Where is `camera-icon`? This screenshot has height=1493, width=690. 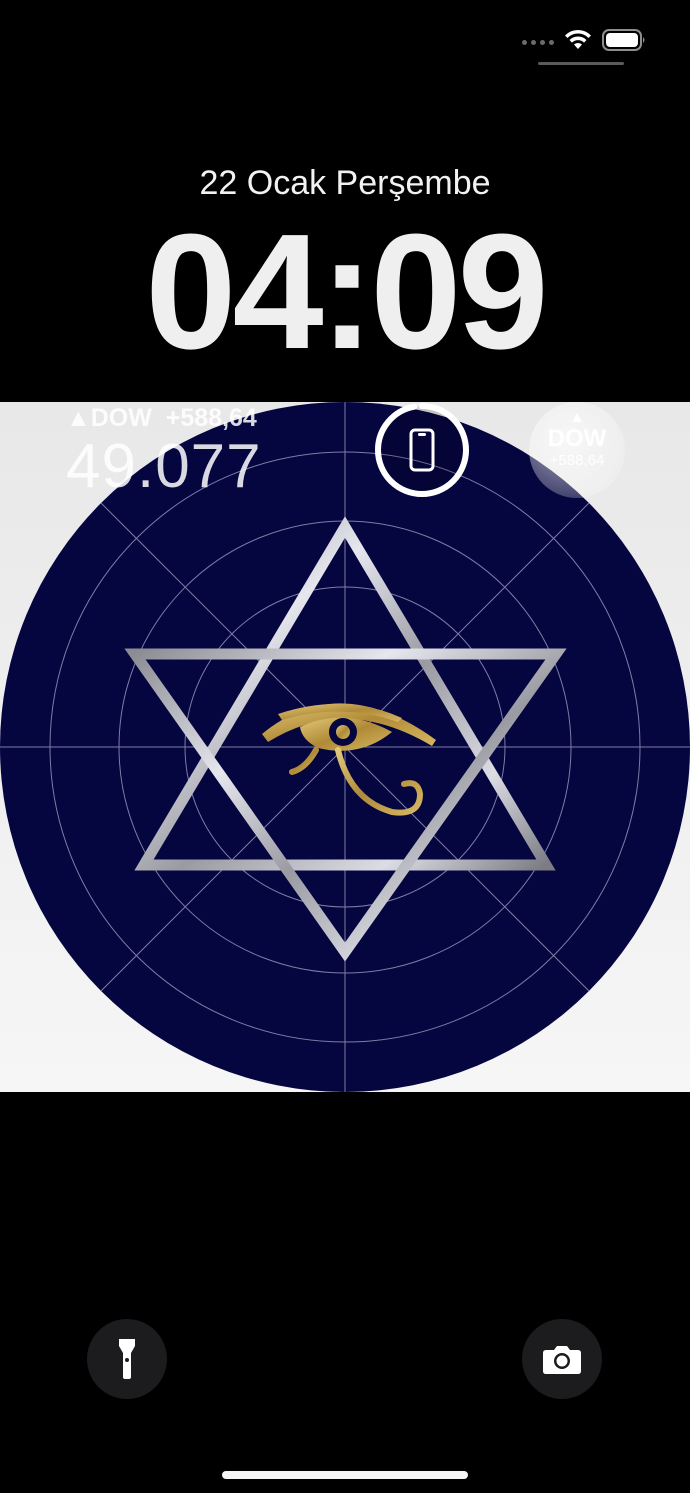 camera-icon is located at coordinates (562, 1360).